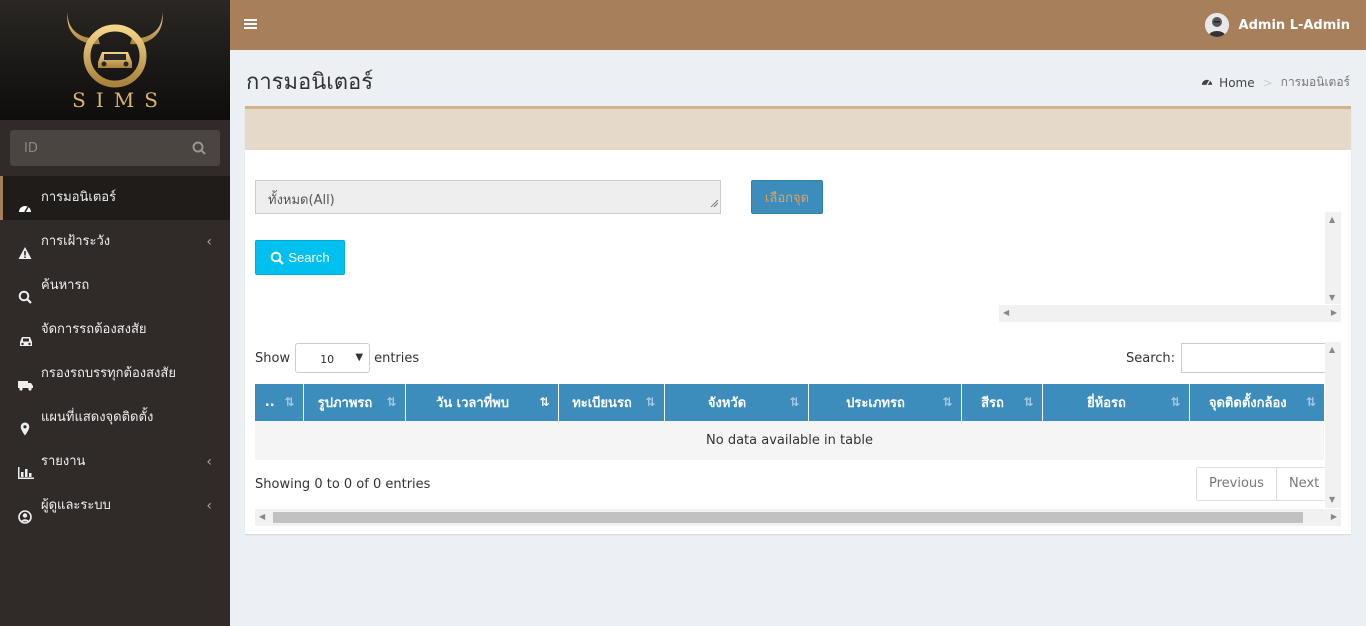 The image size is (1366, 626). Describe the element at coordinates (488, 197) in the screenshot. I see `monitor-point-select: ทั้งหมด(All)` at that location.